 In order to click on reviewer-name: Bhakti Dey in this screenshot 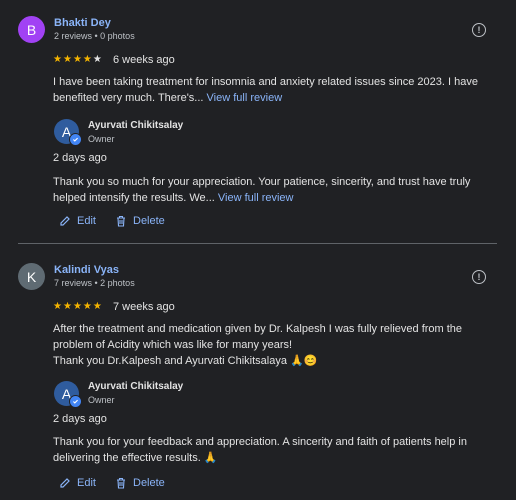, I will do `click(82, 23)`.